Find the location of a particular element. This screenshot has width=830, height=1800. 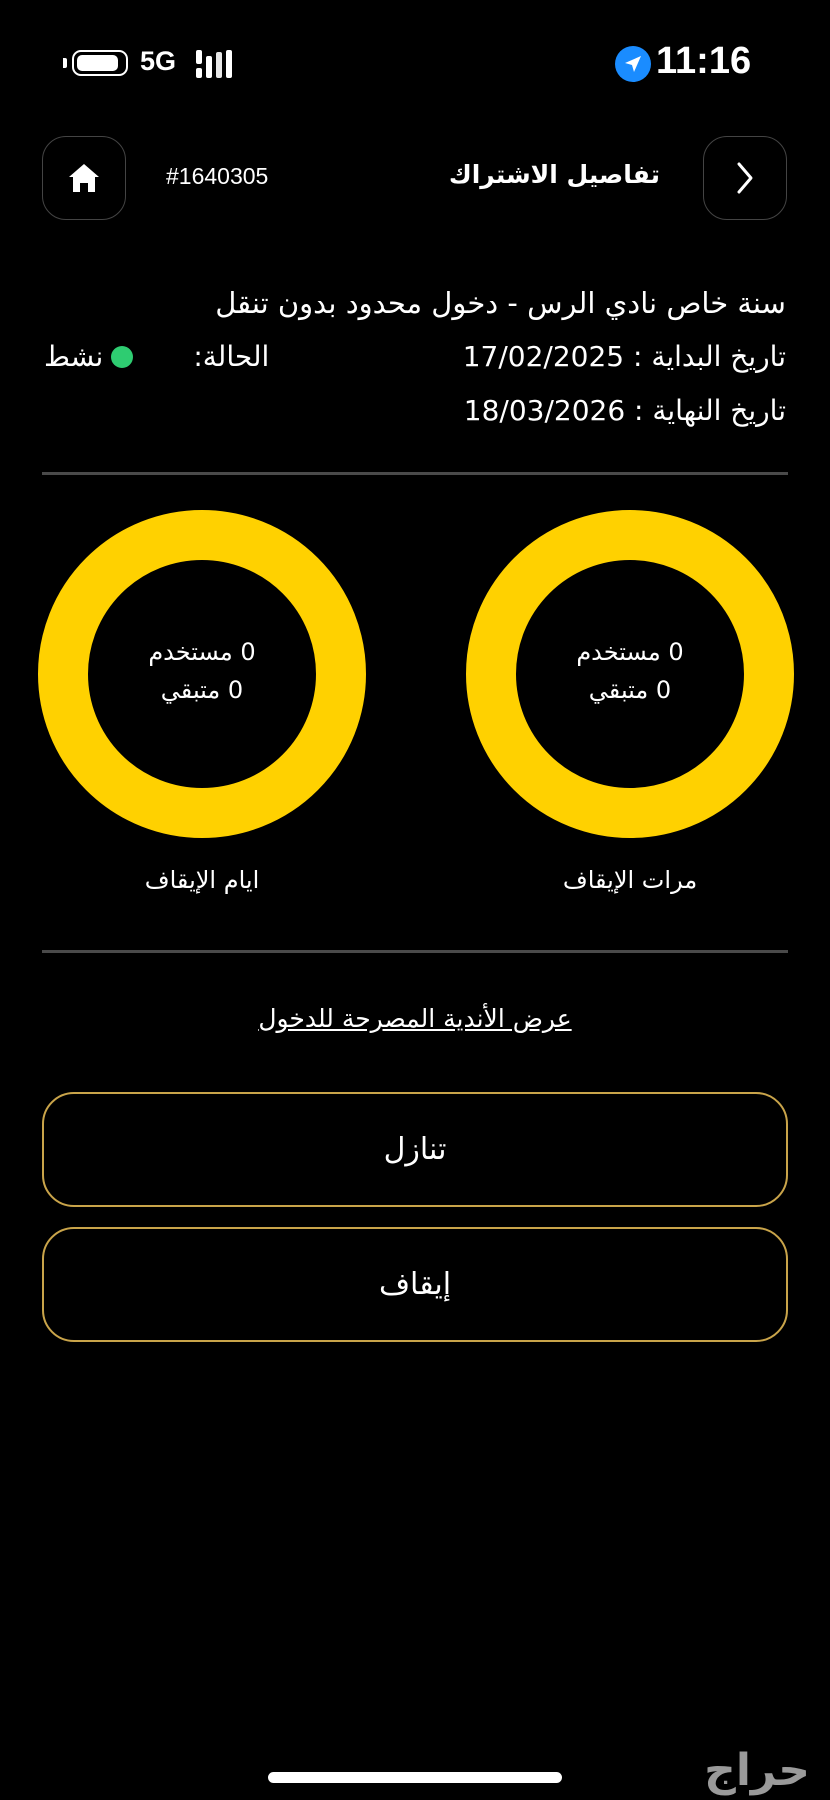

start-date-value: 17/02/2025 is located at coordinates (543, 356).